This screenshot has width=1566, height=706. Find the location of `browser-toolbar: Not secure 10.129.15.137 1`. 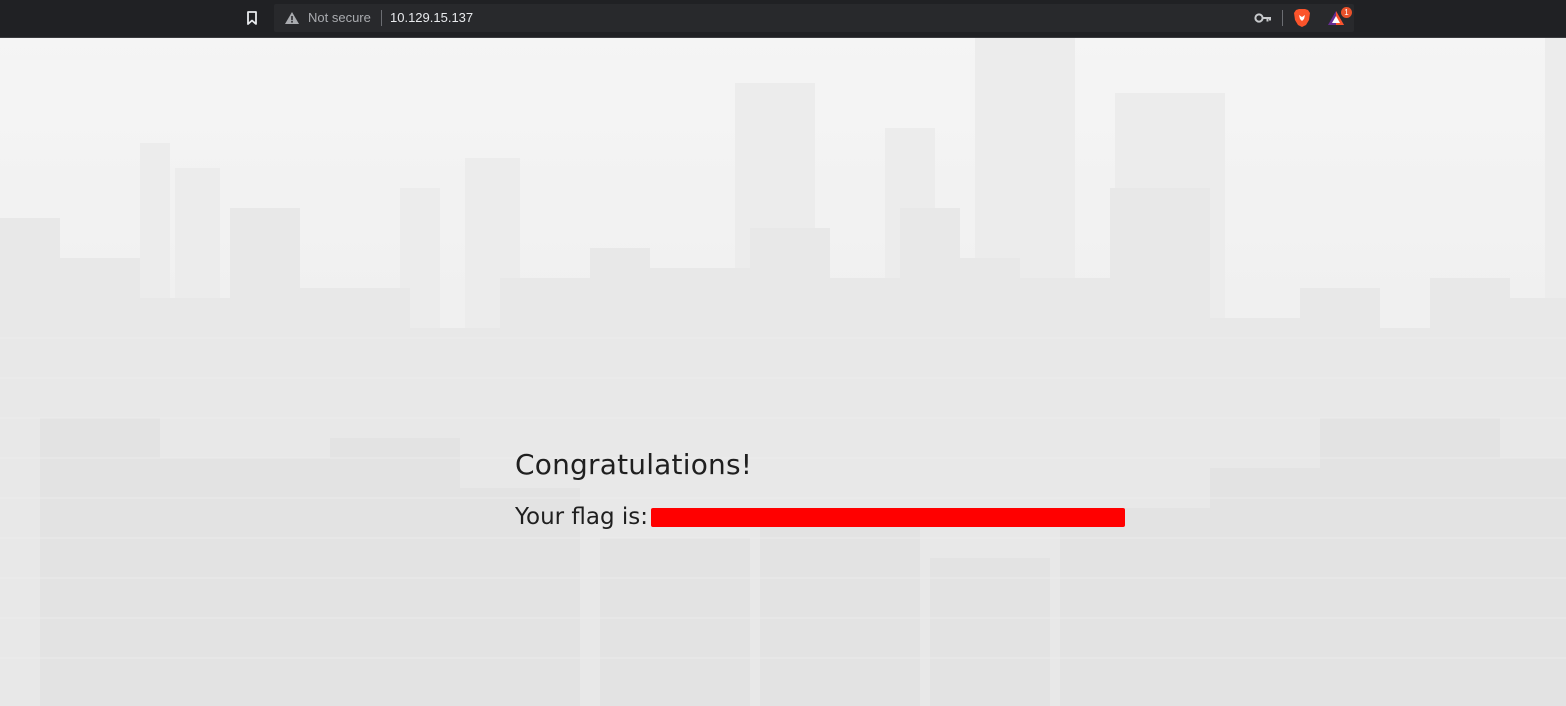

browser-toolbar: Not secure 10.129.15.137 1 is located at coordinates (783, 19).